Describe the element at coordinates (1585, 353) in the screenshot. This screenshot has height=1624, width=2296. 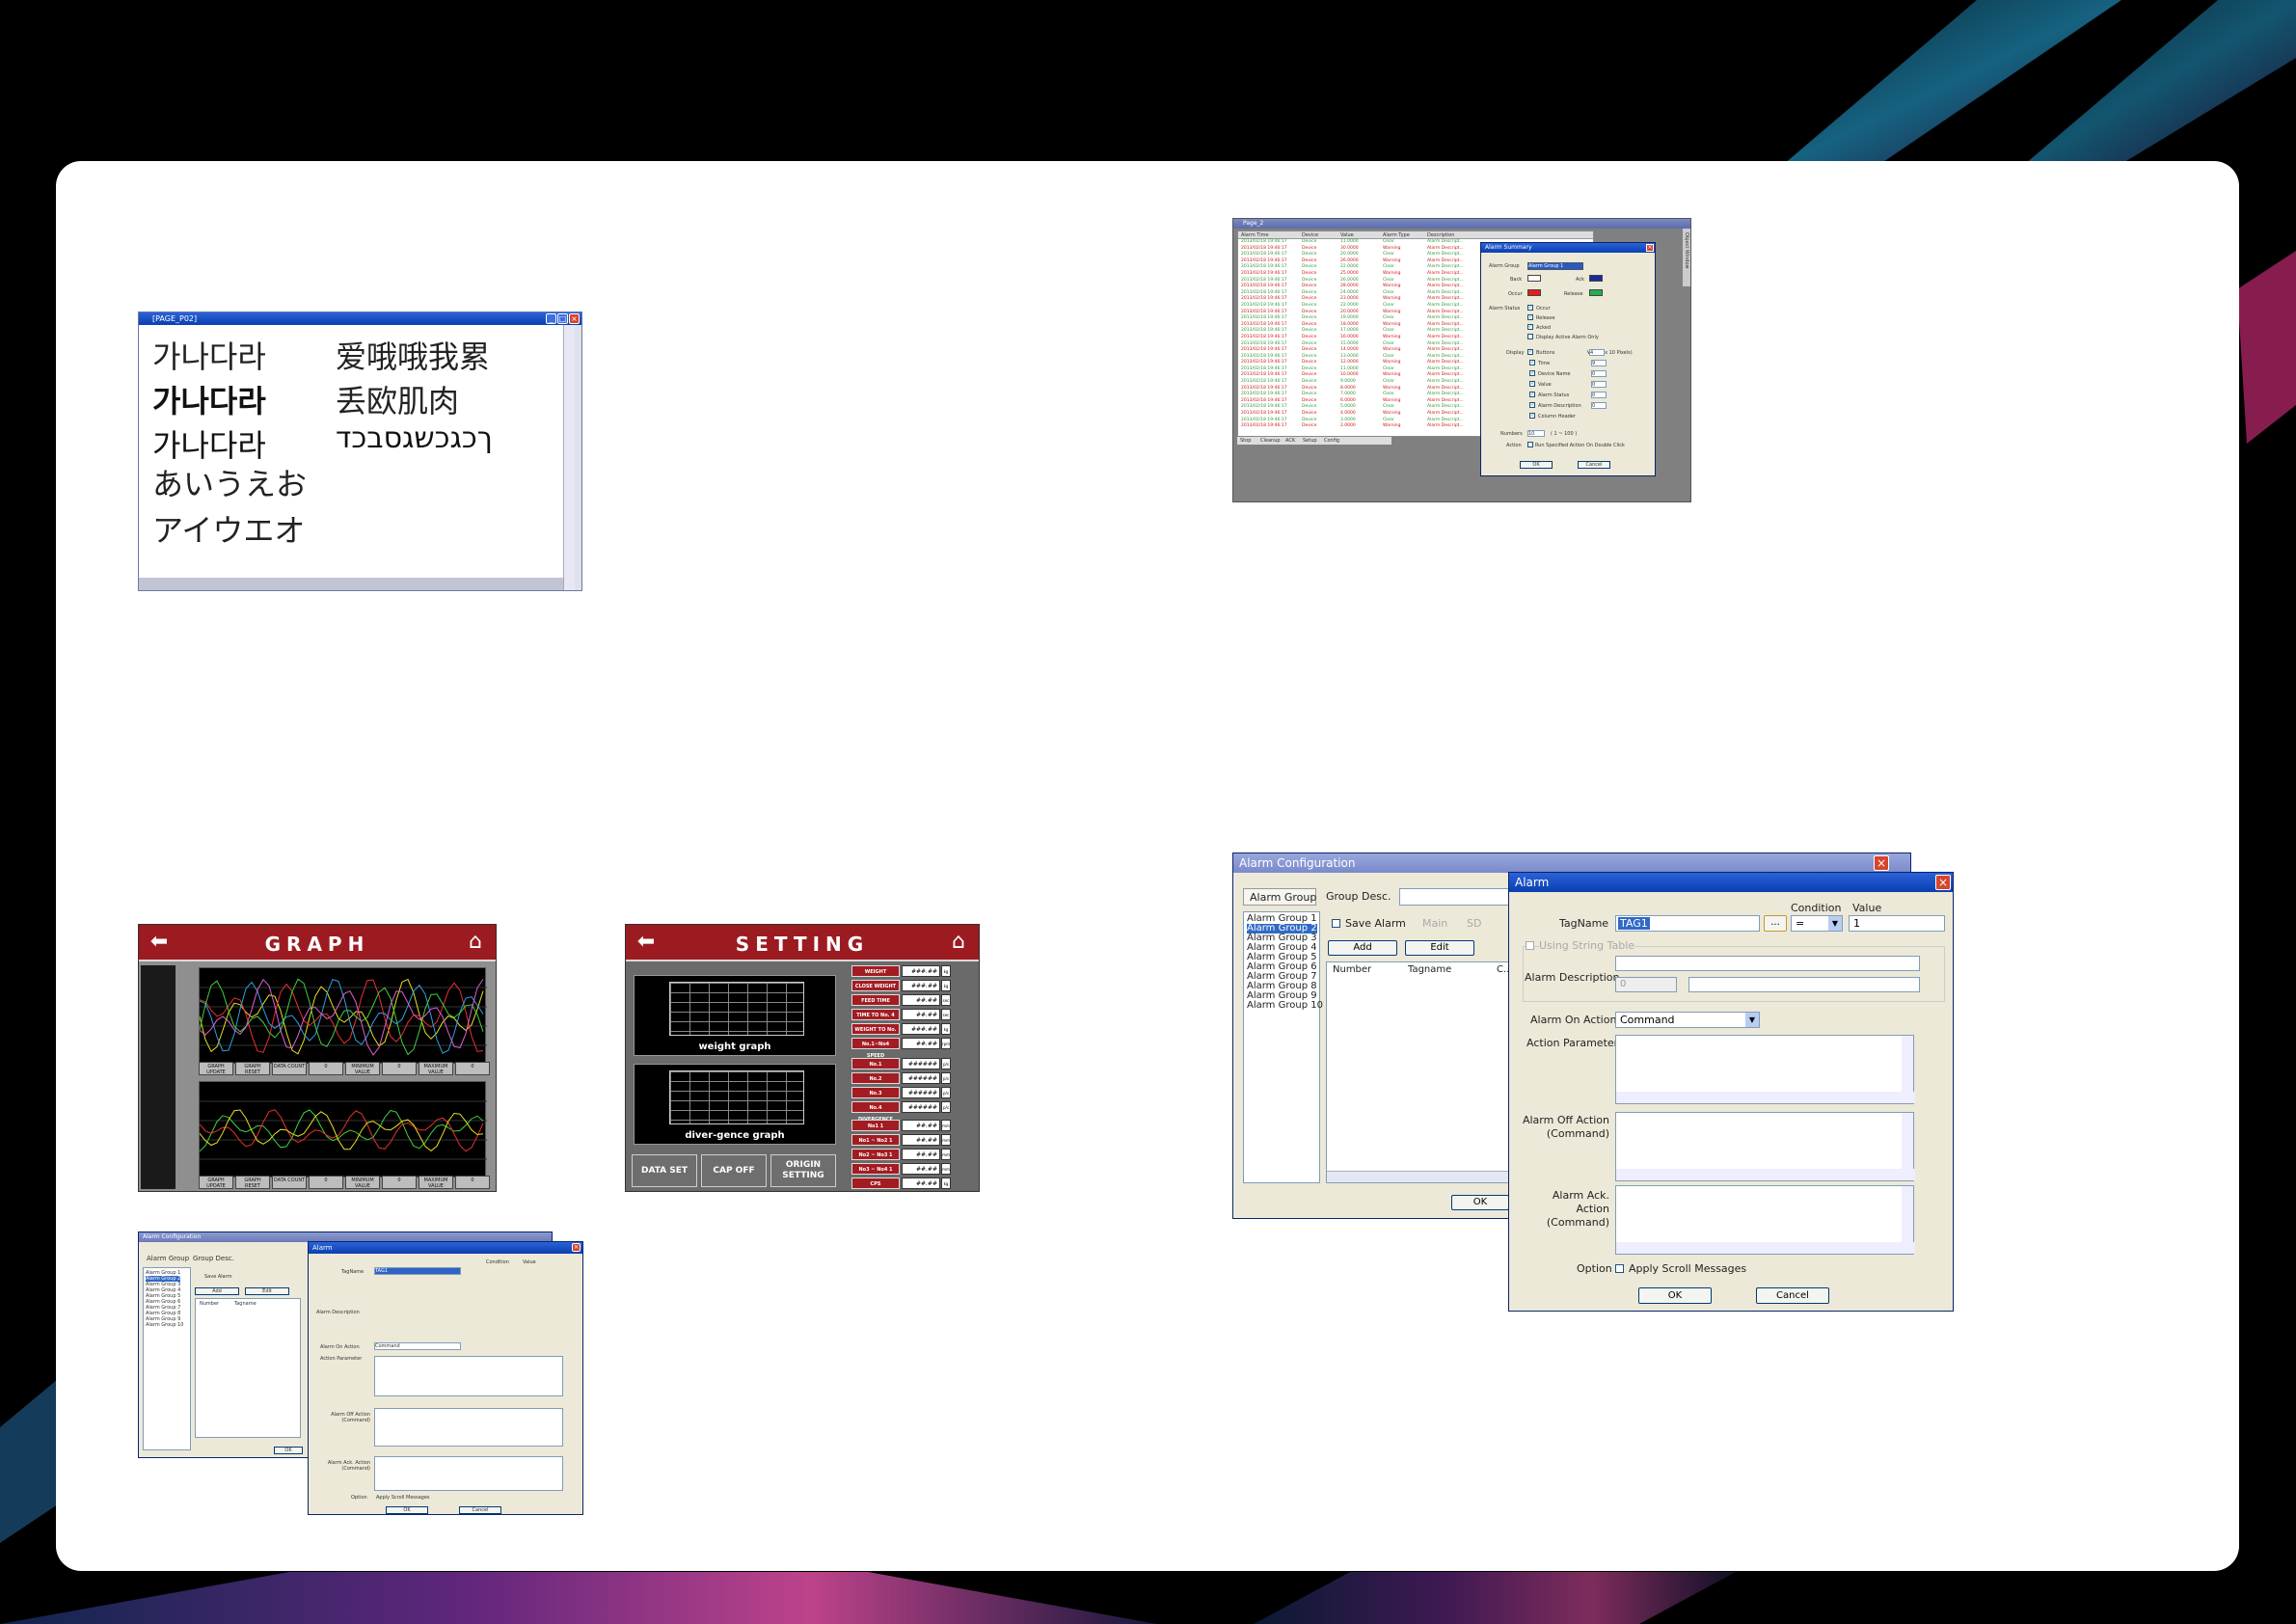
I see `display-option: ✓ Buttons 4` at that location.